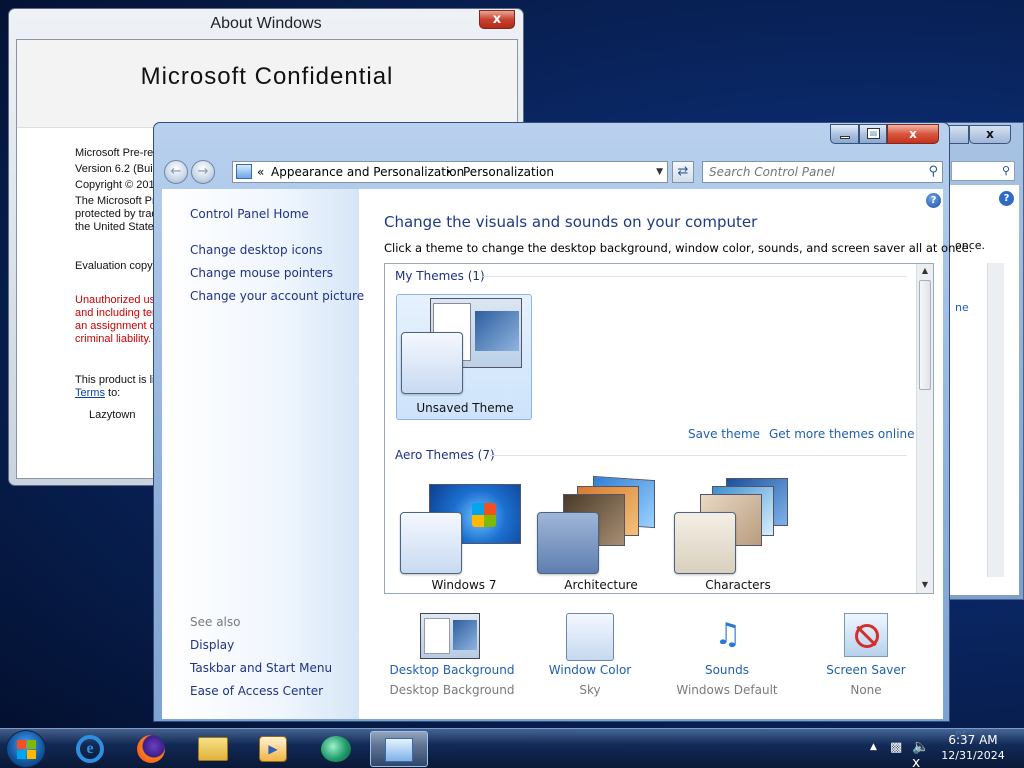  What do you see at coordinates (367, 172) in the screenshot?
I see `breadcrumb-appearance: Appearance and Personalization` at bounding box center [367, 172].